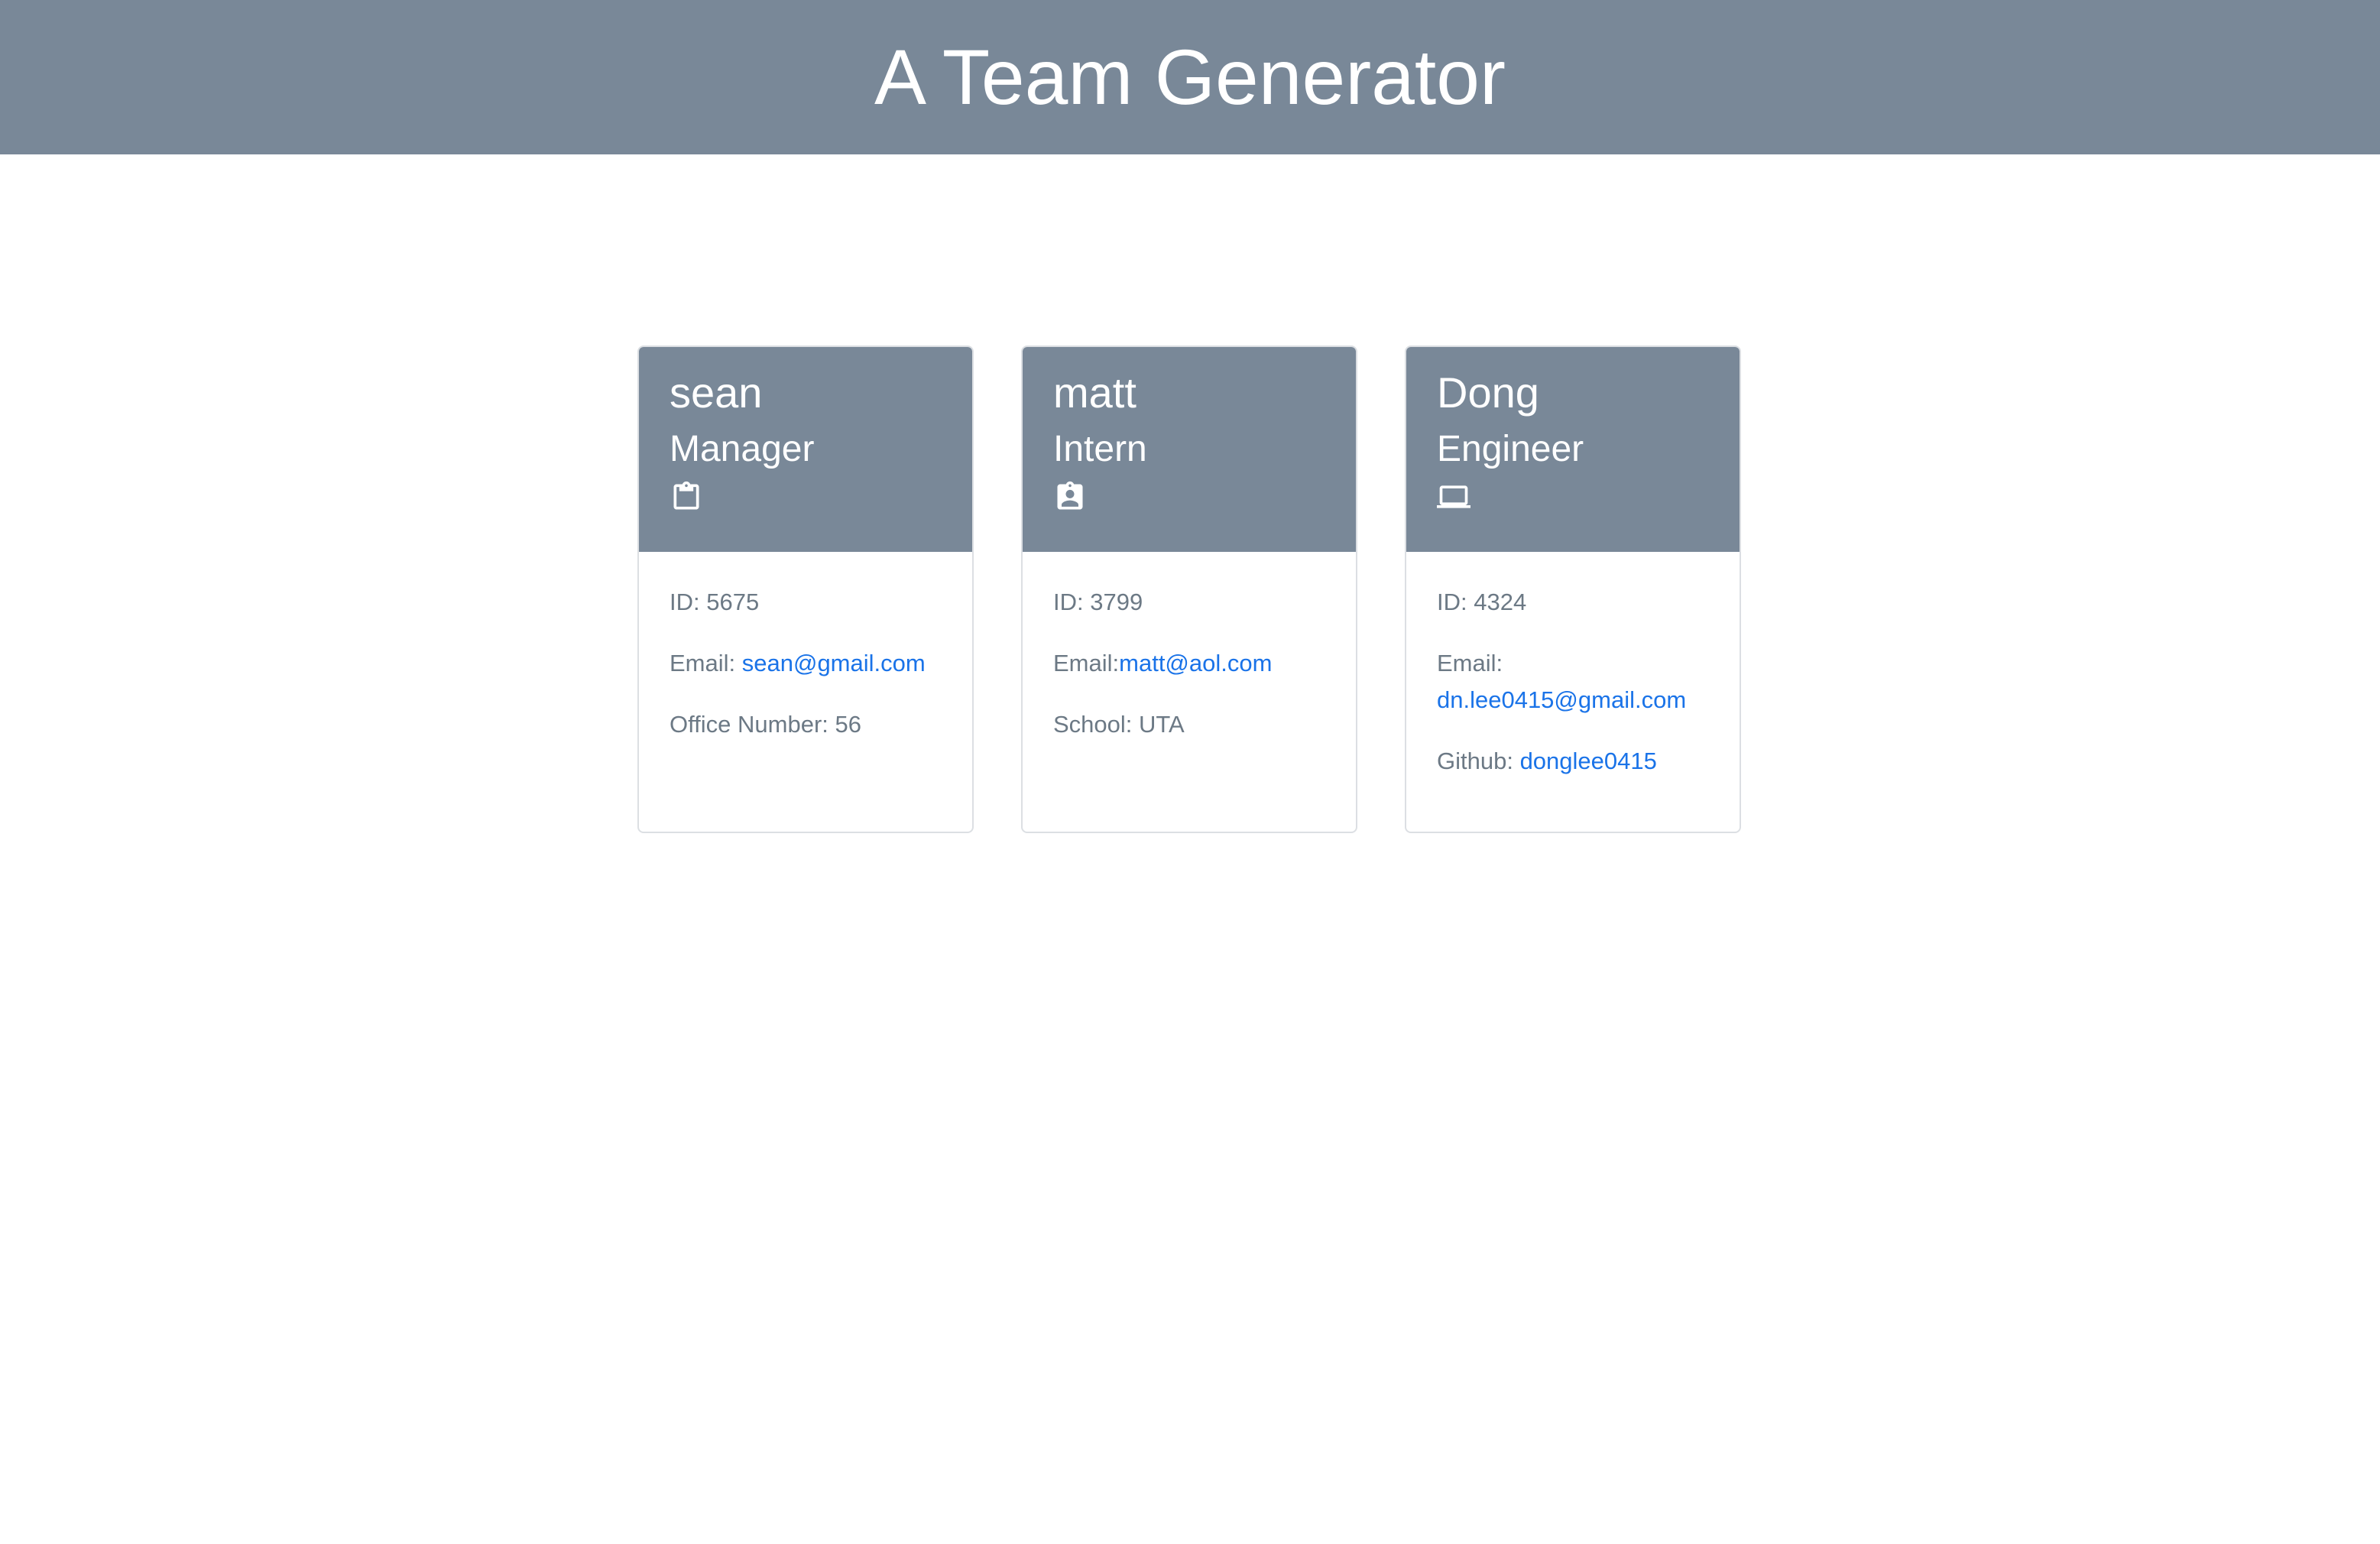 This screenshot has height=1544, width=2380. What do you see at coordinates (742, 449) in the screenshot?
I see `employee-role: Manager` at bounding box center [742, 449].